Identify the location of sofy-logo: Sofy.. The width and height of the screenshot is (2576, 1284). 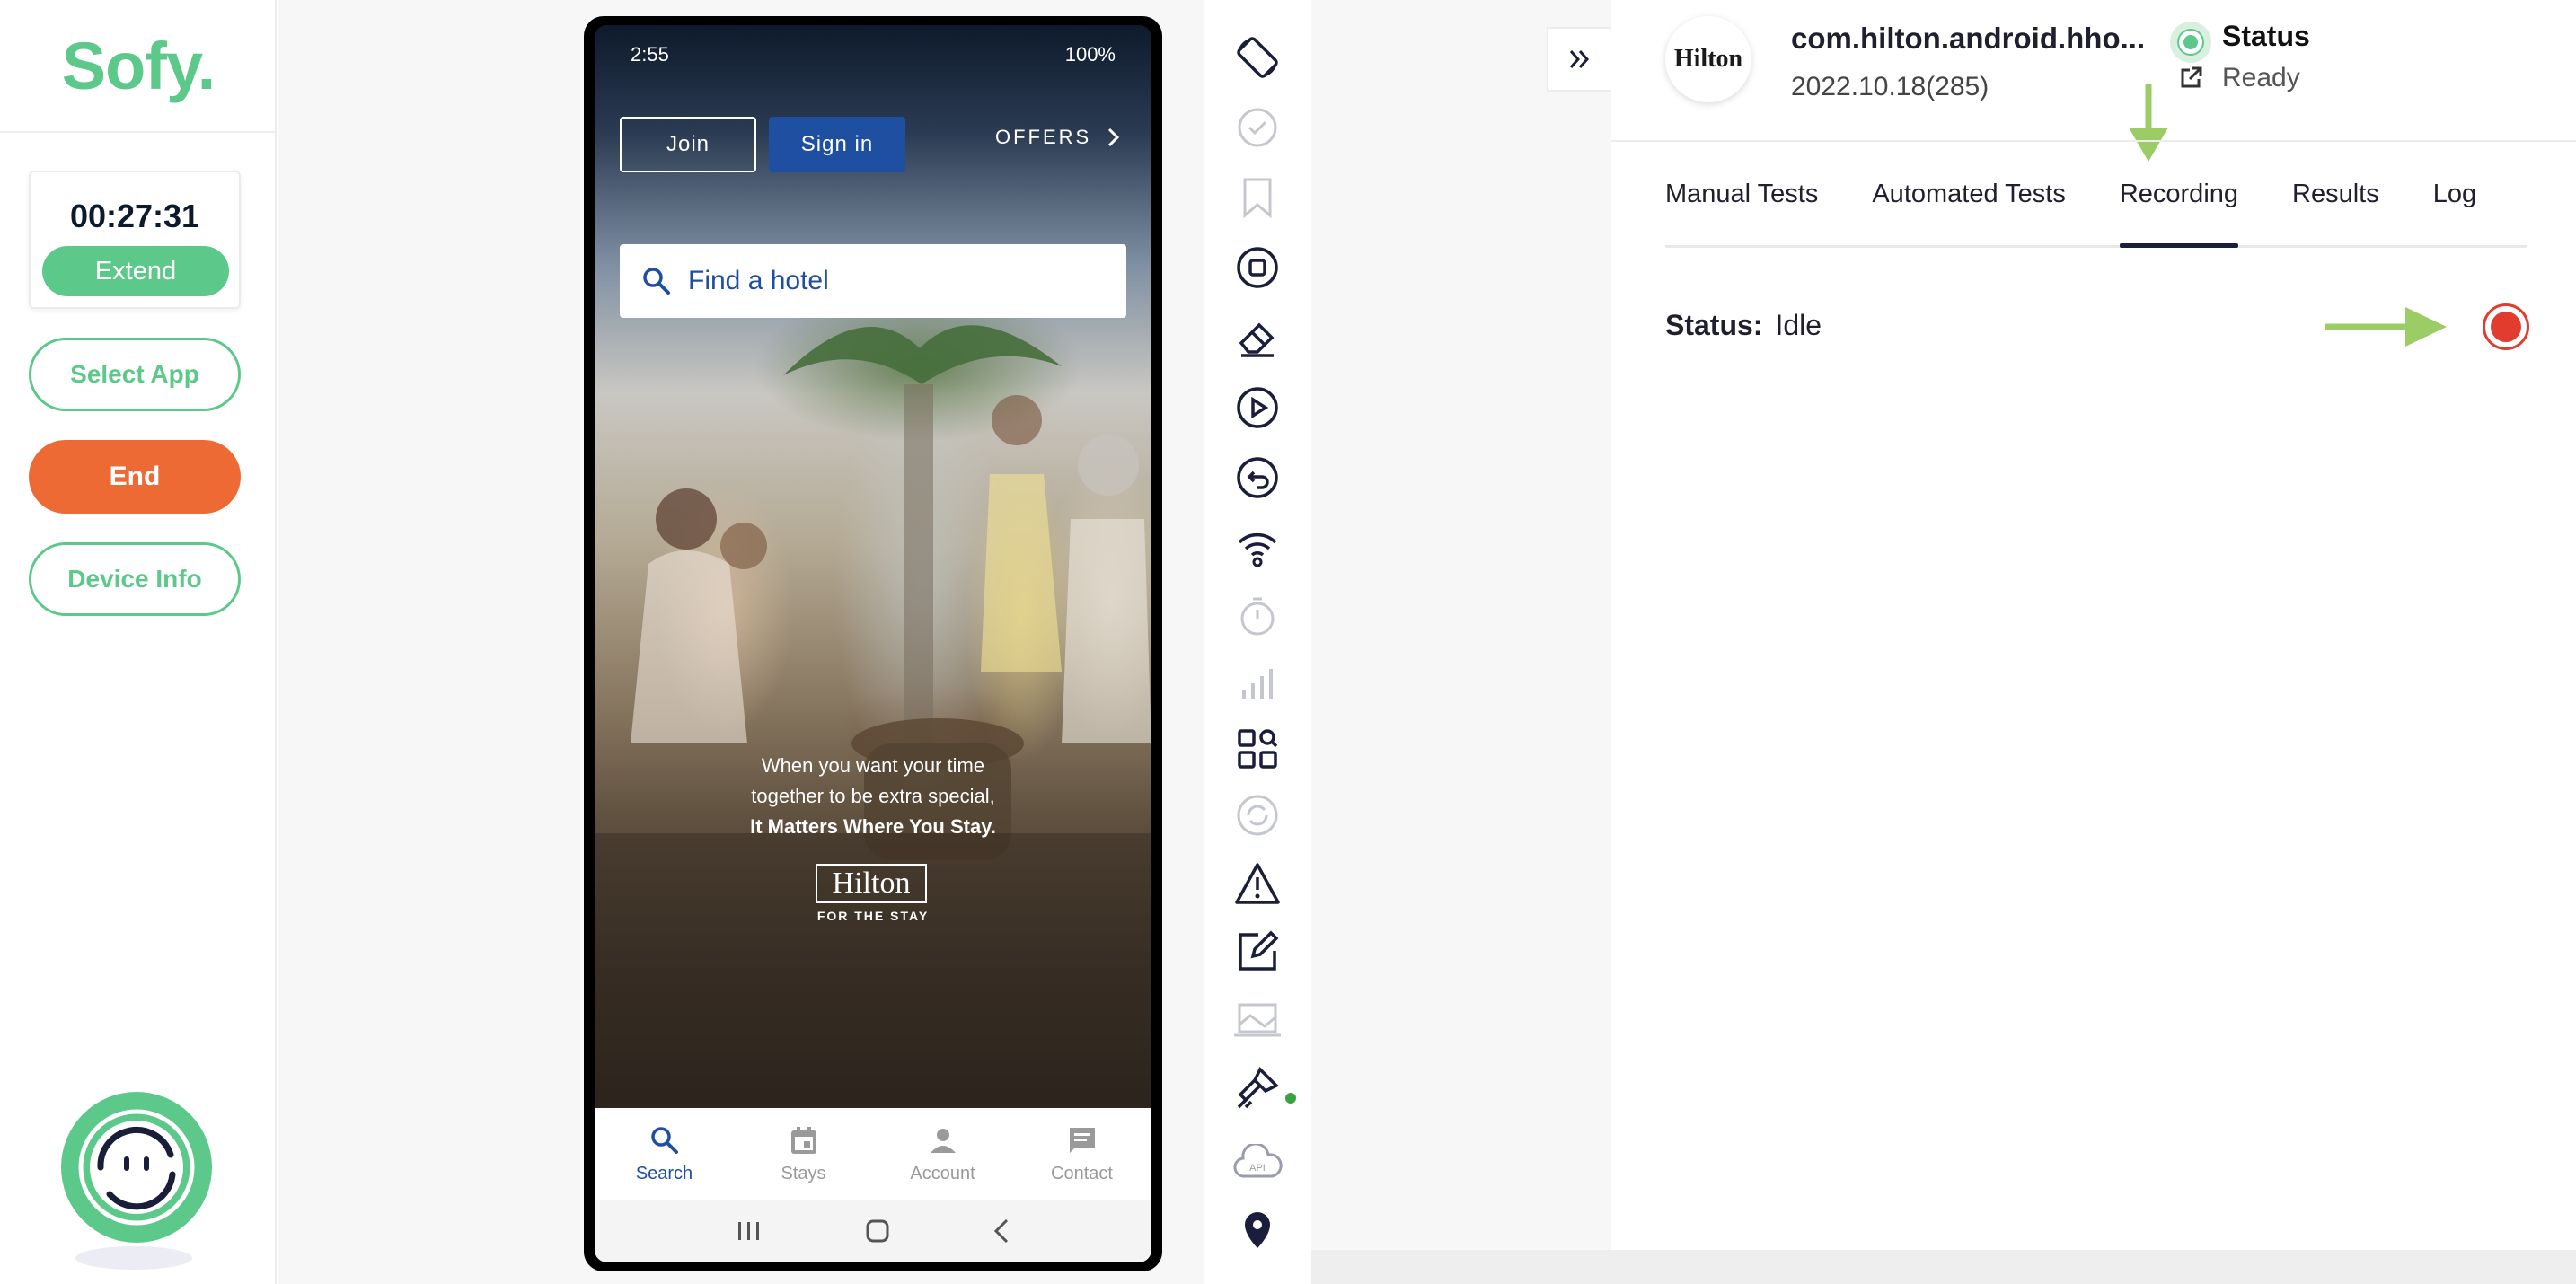
(138, 66).